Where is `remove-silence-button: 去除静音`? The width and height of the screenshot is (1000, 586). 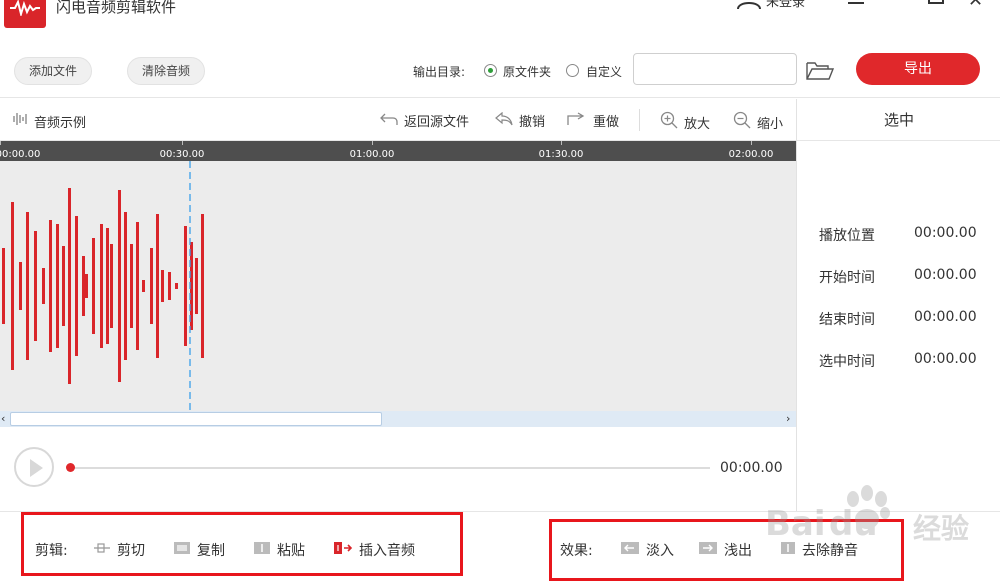 remove-silence-button: 去除静音 is located at coordinates (819, 550).